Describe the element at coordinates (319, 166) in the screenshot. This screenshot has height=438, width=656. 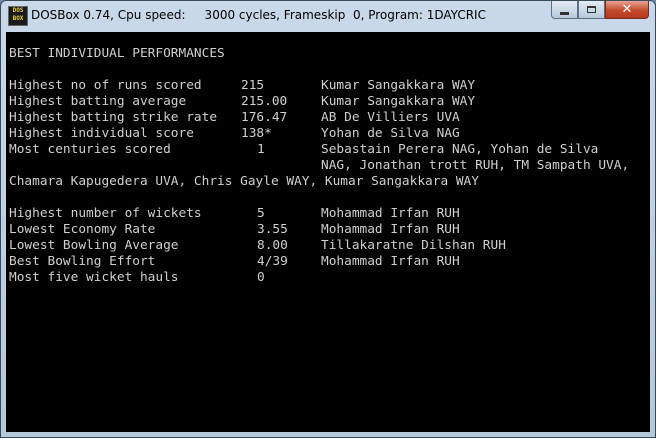
I see `stat-row-continuation: NAG, Jonathan trott RUH, TM Sampath UVA,` at that location.